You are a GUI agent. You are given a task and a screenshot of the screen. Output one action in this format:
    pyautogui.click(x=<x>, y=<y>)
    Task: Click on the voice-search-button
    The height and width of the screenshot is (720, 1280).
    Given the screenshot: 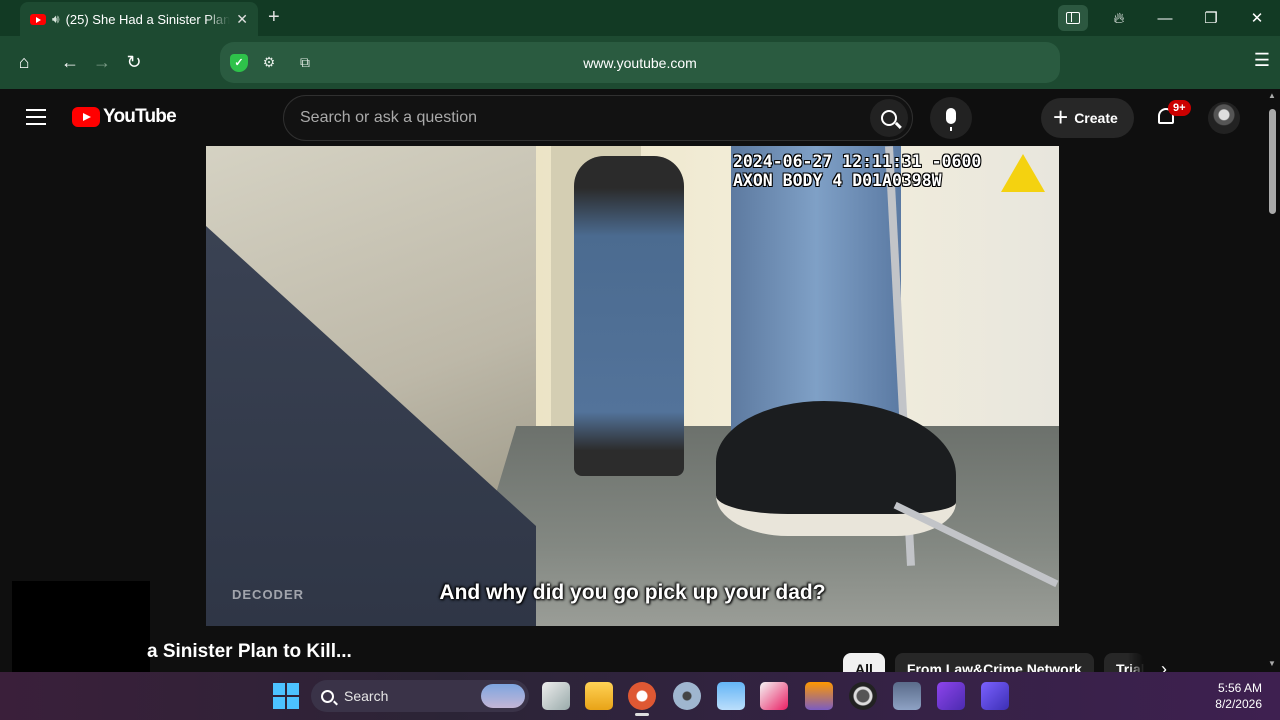 What is the action you would take?
    pyautogui.click(x=951, y=118)
    